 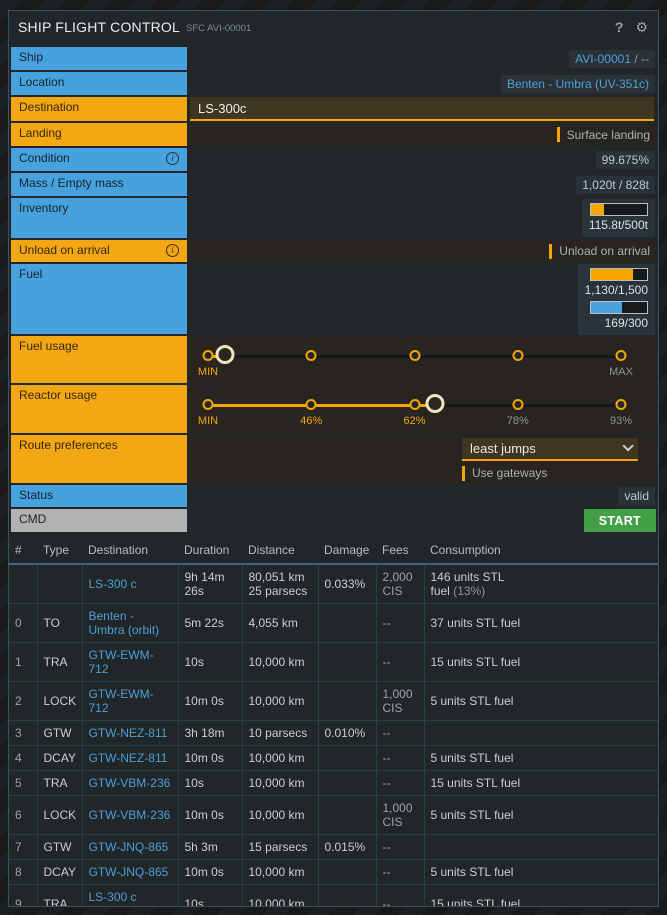 I want to click on unload-row: Unload on arrival i Unload on arrival, so click(x=333, y=251).